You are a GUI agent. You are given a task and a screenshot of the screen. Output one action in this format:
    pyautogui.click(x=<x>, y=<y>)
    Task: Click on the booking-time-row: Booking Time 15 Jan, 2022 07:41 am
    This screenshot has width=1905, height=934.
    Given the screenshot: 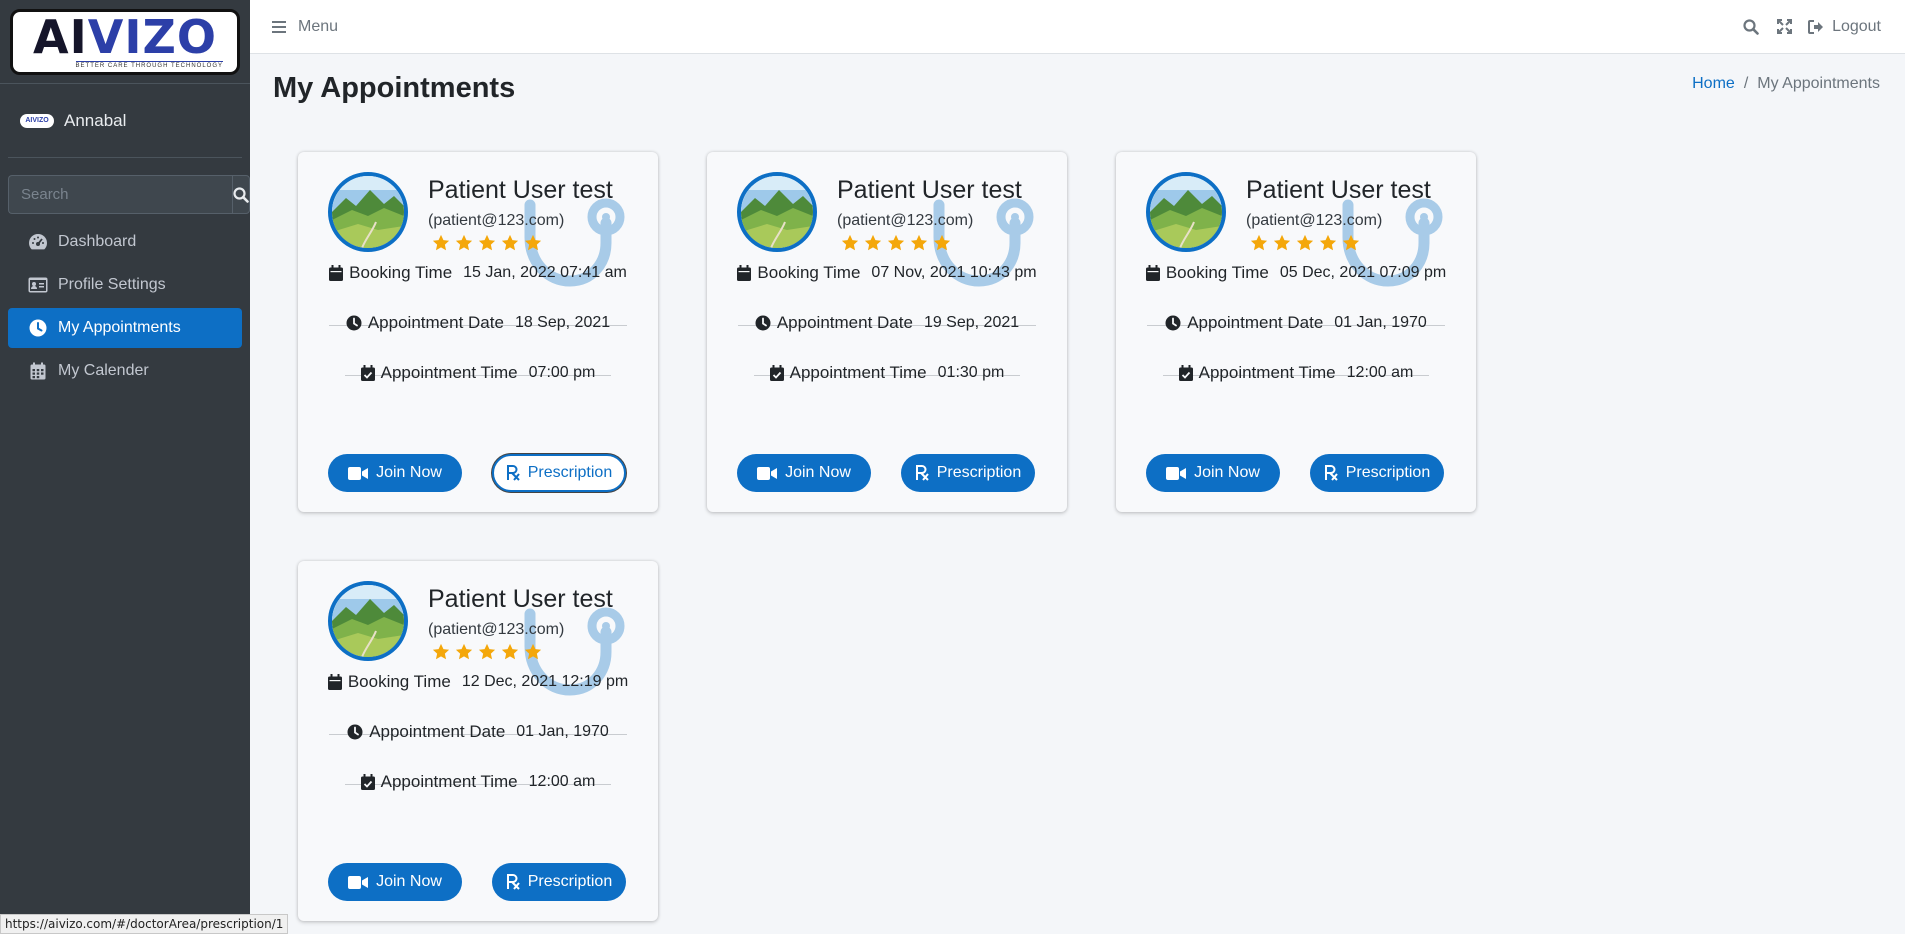 What is the action you would take?
    pyautogui.click(x=478, y=273)
    